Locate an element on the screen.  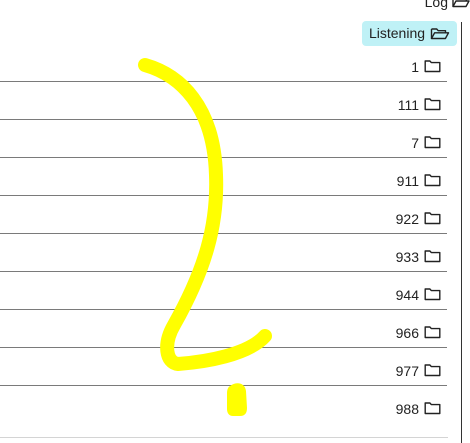
yellow-marker-dot is located at coordinates (237, 399).